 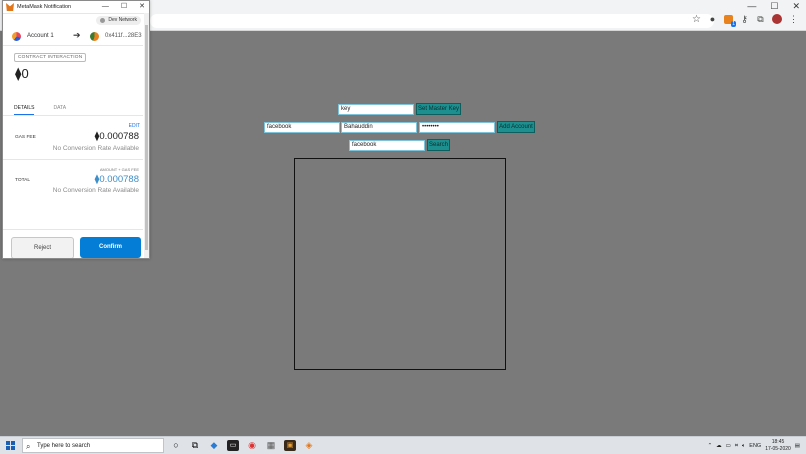 I want to click on total-label: TOTAL, so click(x=23, y=180).